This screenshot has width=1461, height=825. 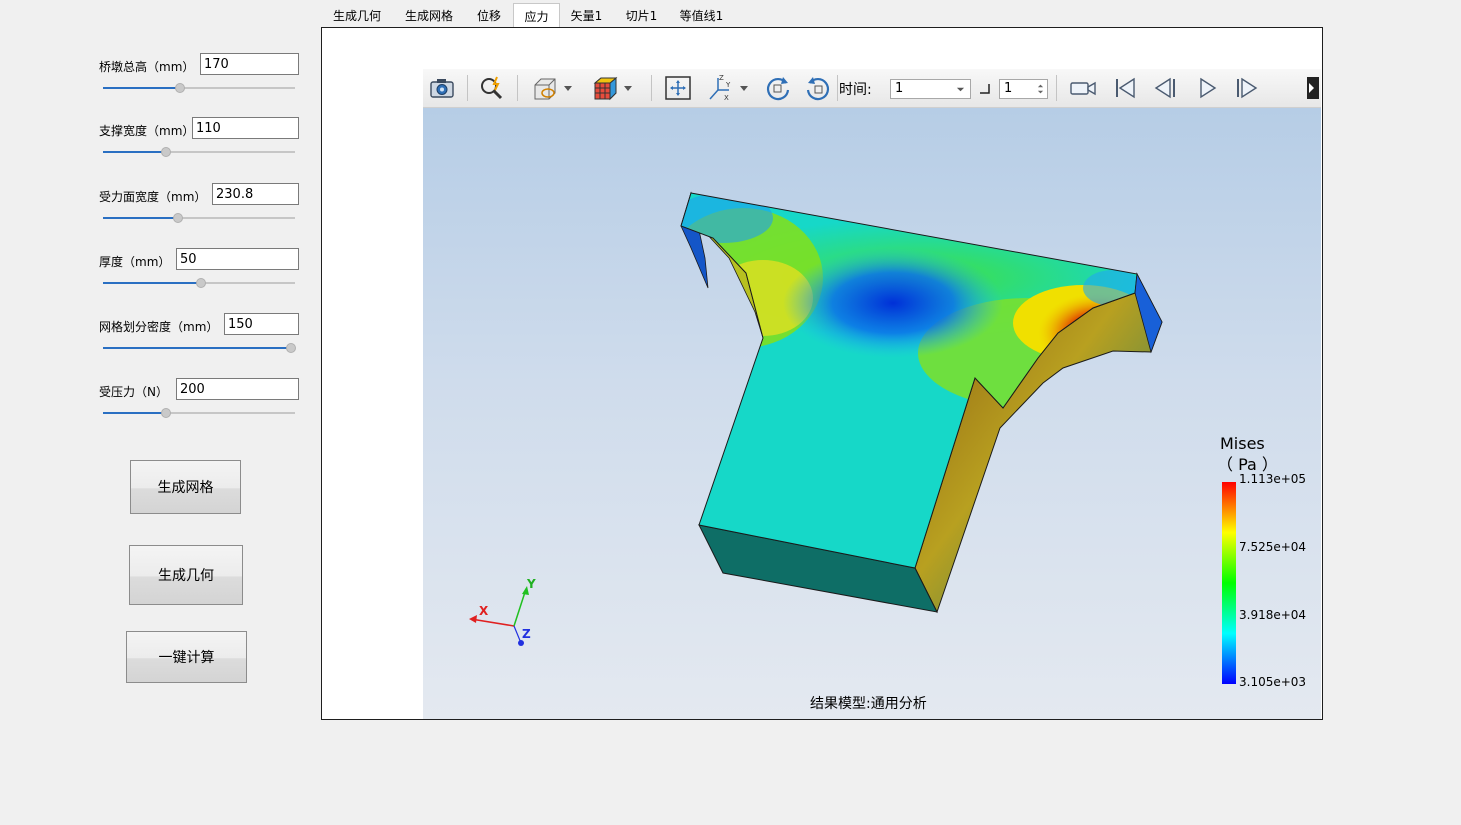 I want to click on axes-orientation-icon: ZYX, so click(x=720, y=88).